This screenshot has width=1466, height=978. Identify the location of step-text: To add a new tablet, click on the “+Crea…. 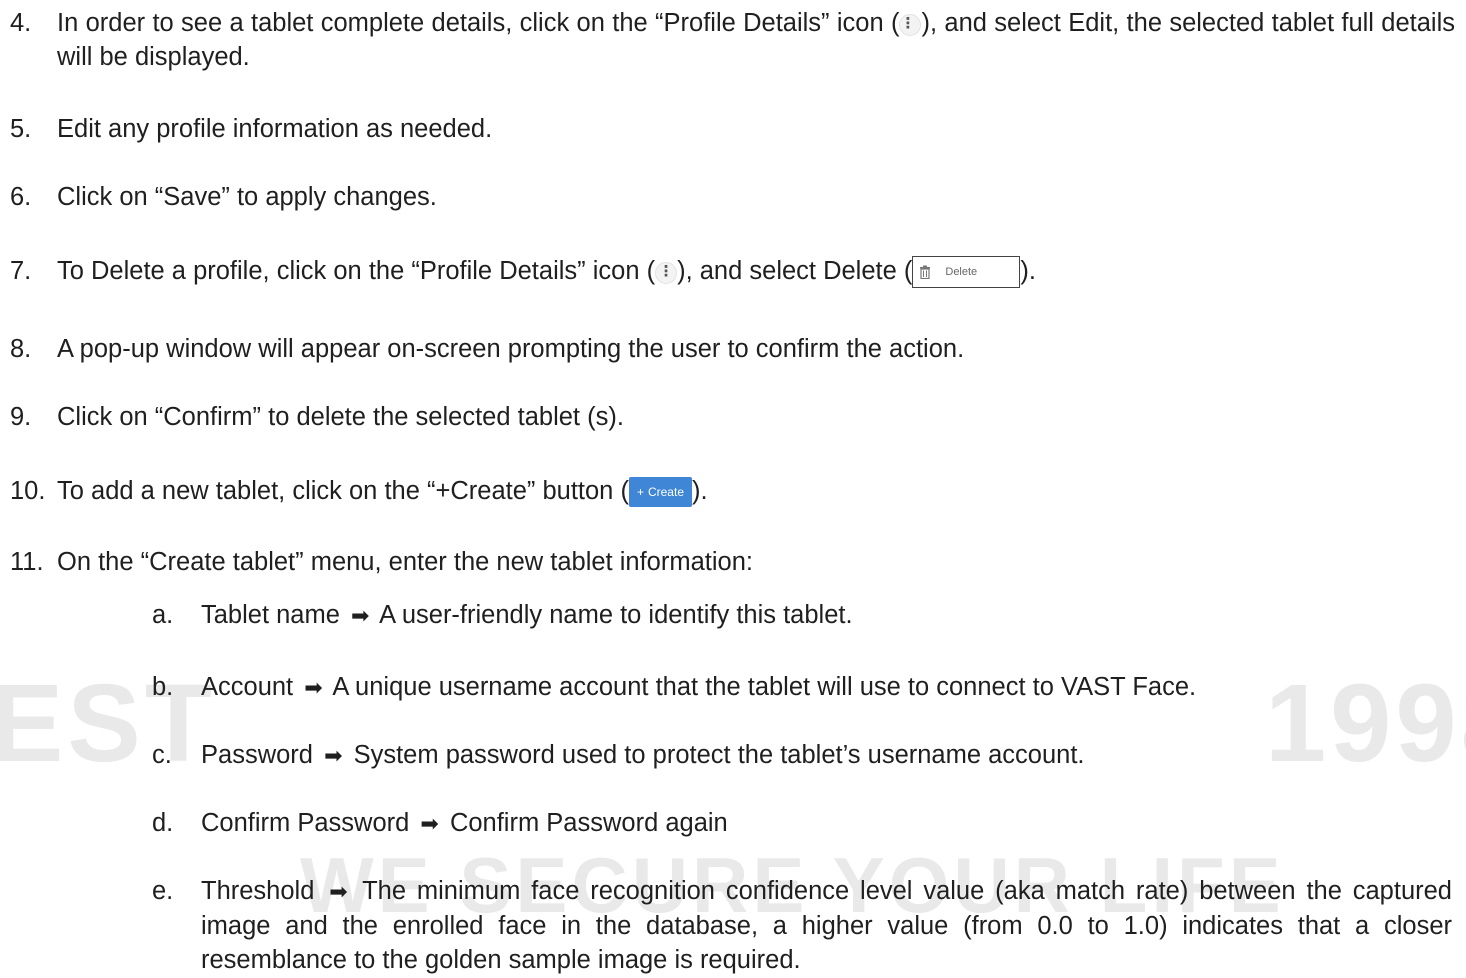
(756, 491).